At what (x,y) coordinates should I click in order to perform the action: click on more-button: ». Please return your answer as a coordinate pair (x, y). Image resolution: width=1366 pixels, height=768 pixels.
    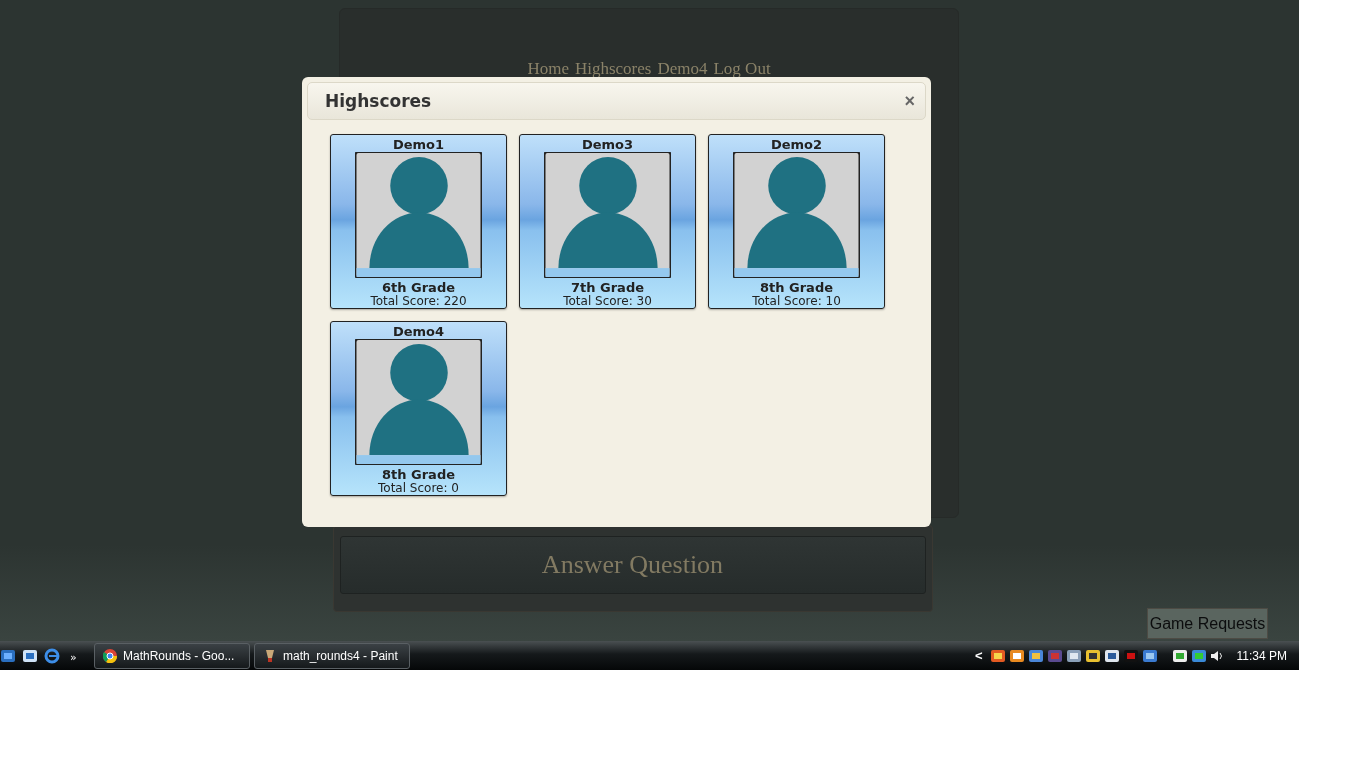
    Looking at the image, I should click on (73, 657).